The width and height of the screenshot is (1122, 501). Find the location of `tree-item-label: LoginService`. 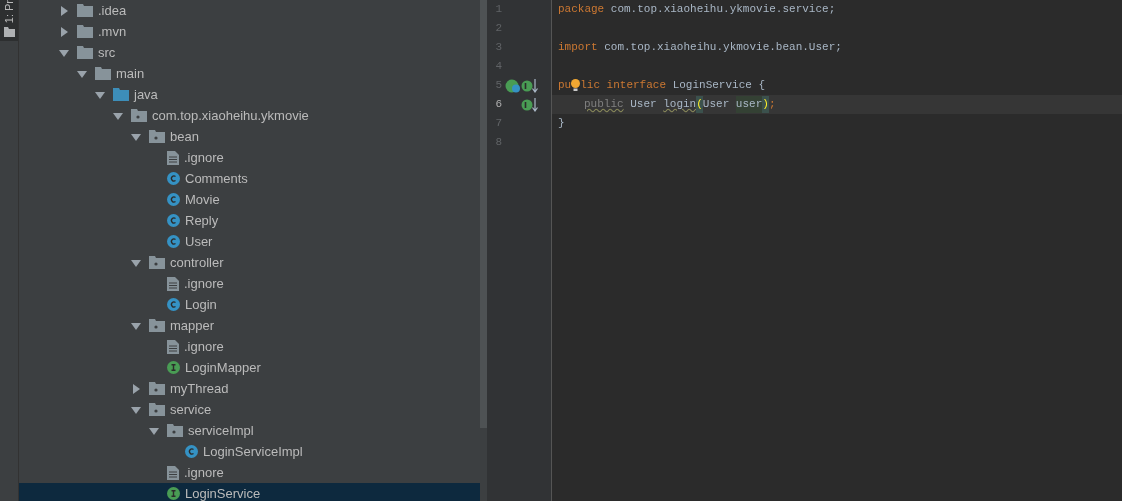

tree-item-label: LoginService is located at coordinates (223, 492).